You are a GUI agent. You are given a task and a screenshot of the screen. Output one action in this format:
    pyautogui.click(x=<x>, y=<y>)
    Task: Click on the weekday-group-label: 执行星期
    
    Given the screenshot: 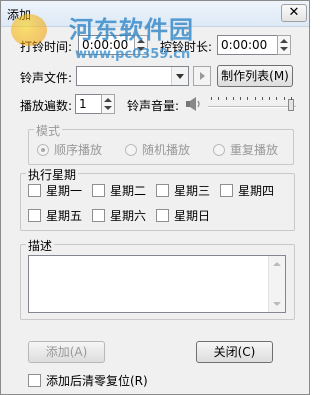 What is the action you would take?
    pyautogui.click(x=52, y=174)
    